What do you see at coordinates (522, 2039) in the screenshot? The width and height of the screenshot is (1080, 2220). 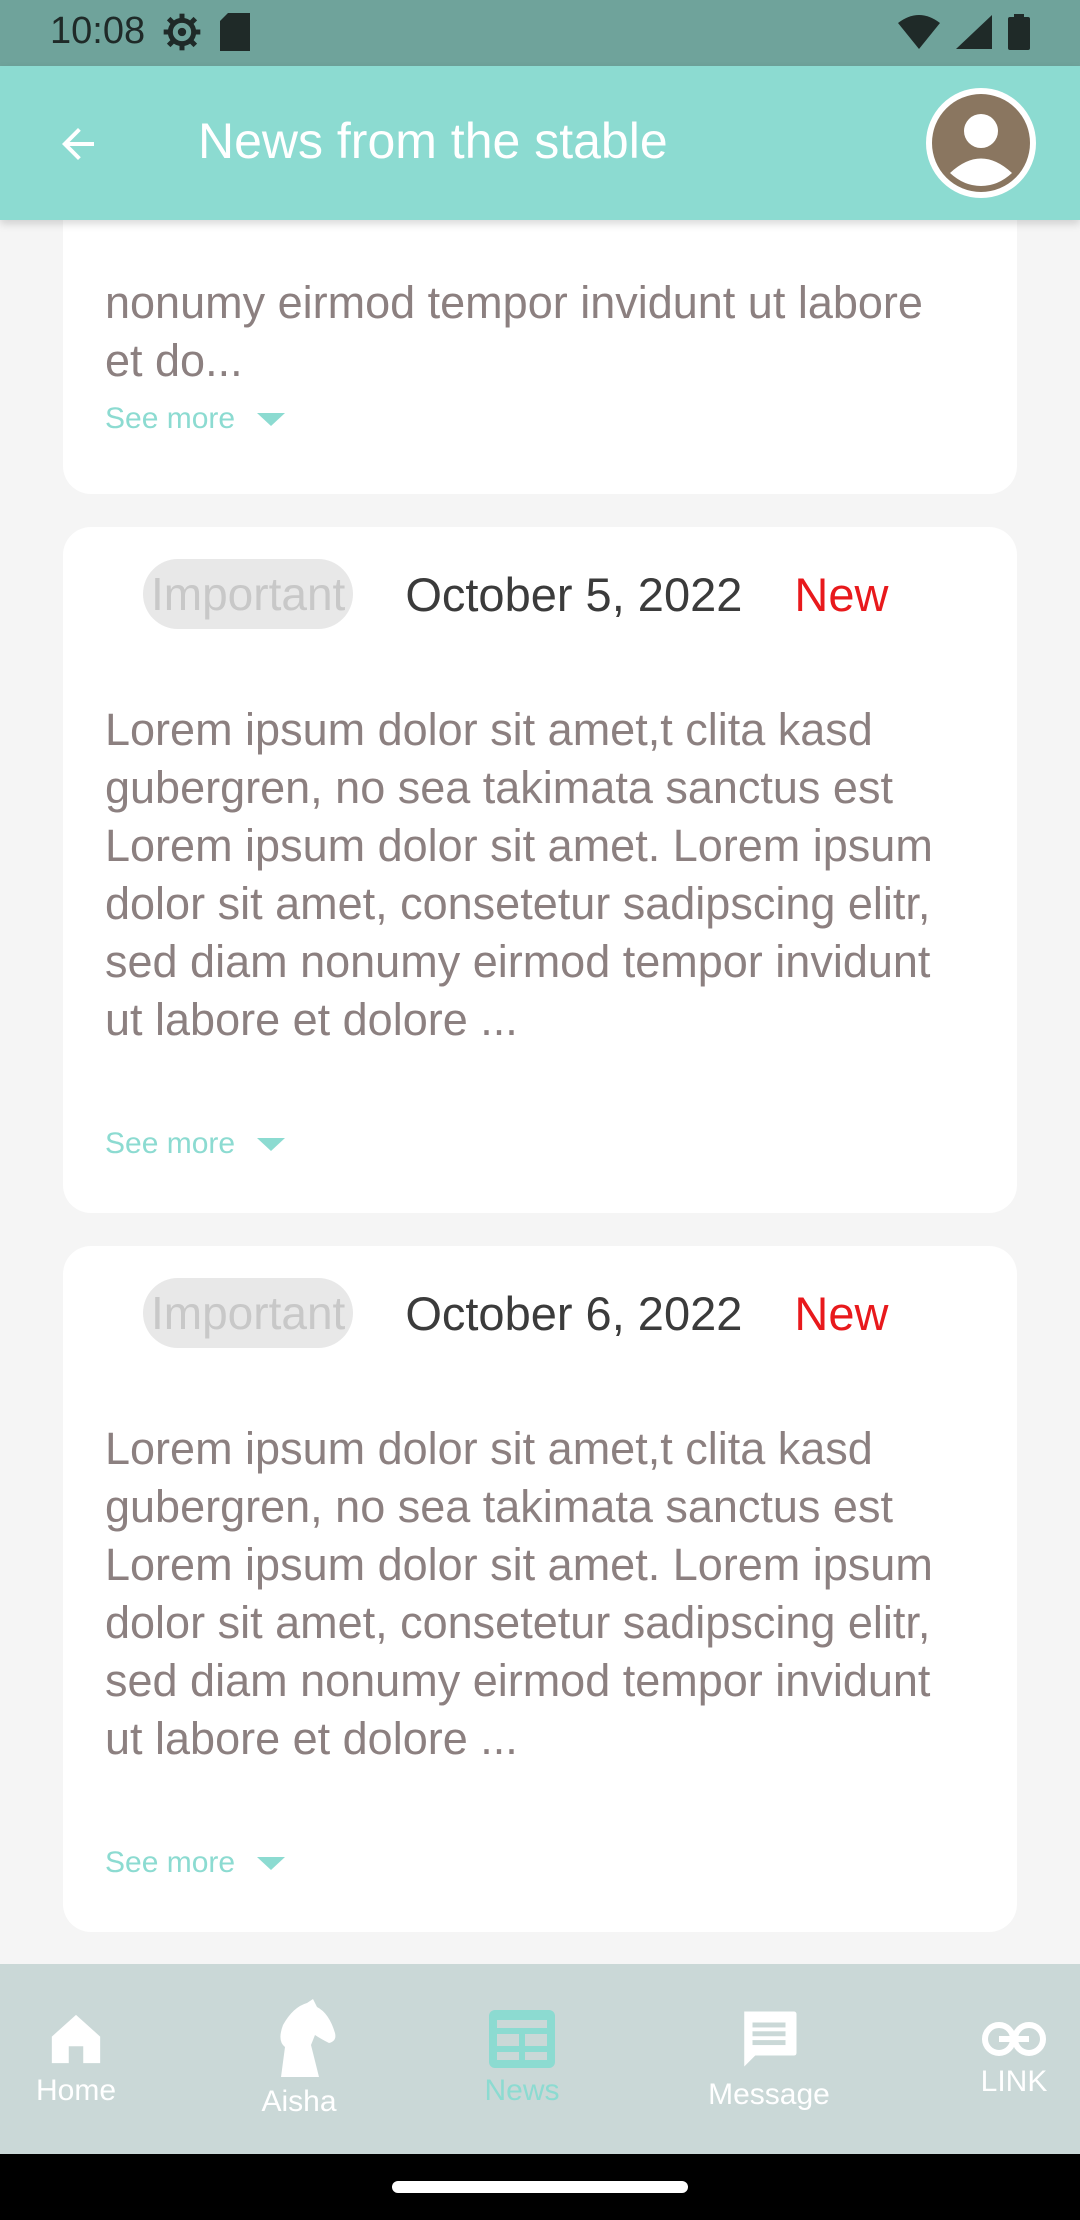 I see `news-icon` at bounding box center [522, 2039].